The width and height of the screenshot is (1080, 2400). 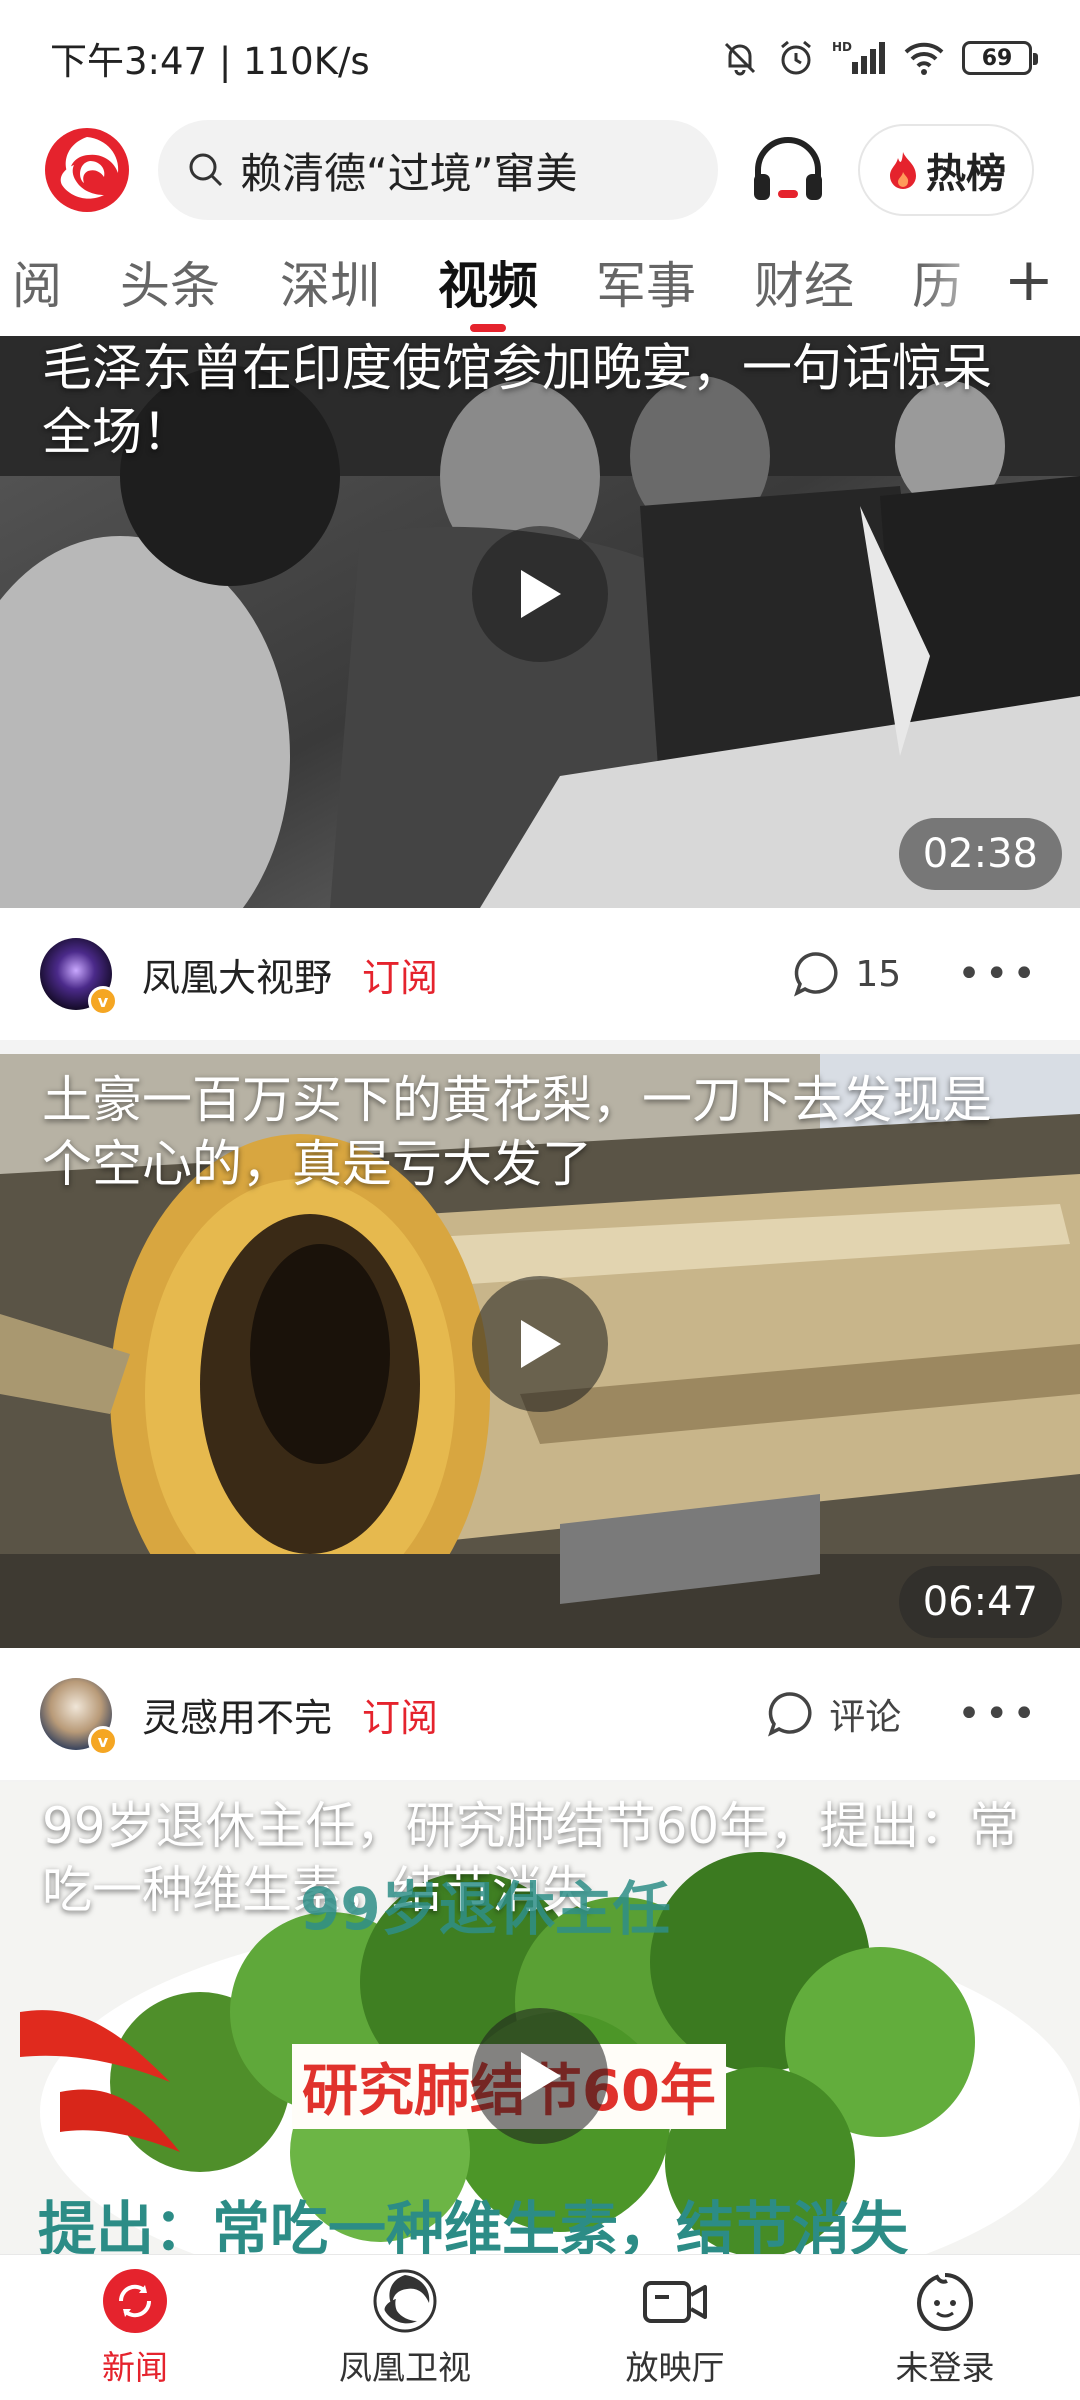 I want to click on nav-label: 放映厅, so click(x=675, y=2367).